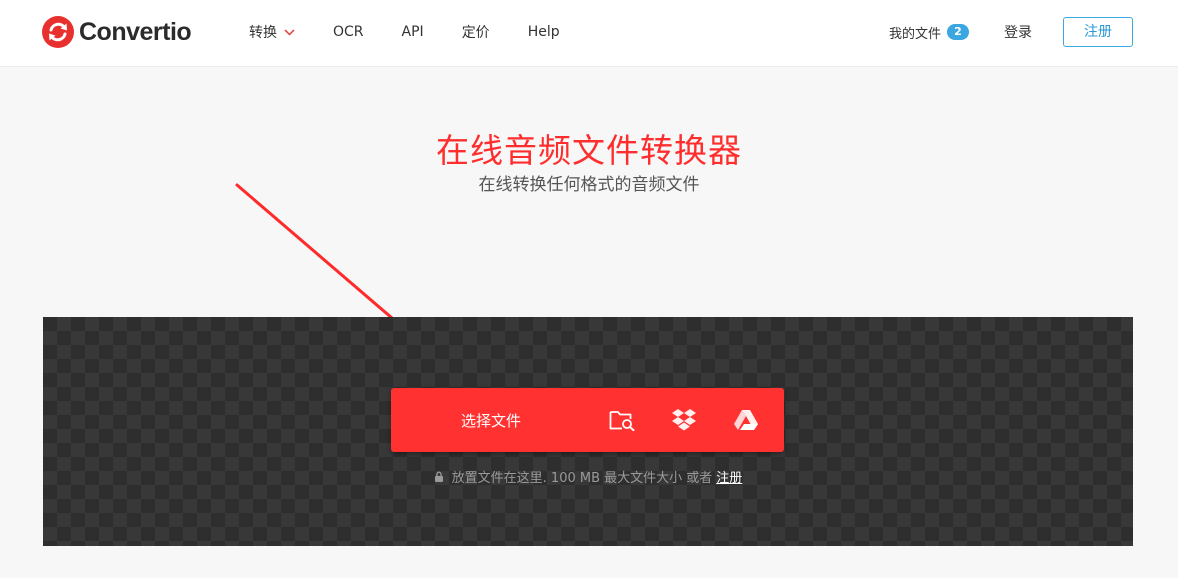 This screenshot has width=1178, height=578. I want to click on page-subtitle: 在线转换任何格式的音频文件, so click(589, 185).